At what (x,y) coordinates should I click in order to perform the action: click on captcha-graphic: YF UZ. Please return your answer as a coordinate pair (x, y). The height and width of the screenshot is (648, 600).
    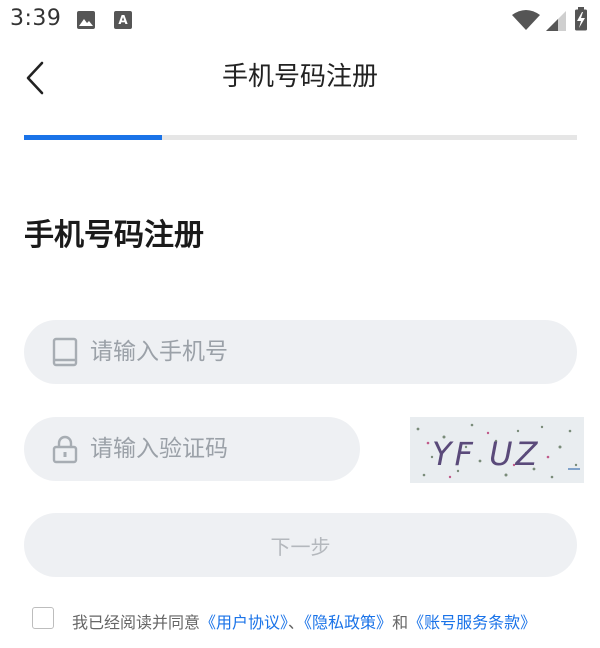
    Looking at the image, I should click on (498, 451).